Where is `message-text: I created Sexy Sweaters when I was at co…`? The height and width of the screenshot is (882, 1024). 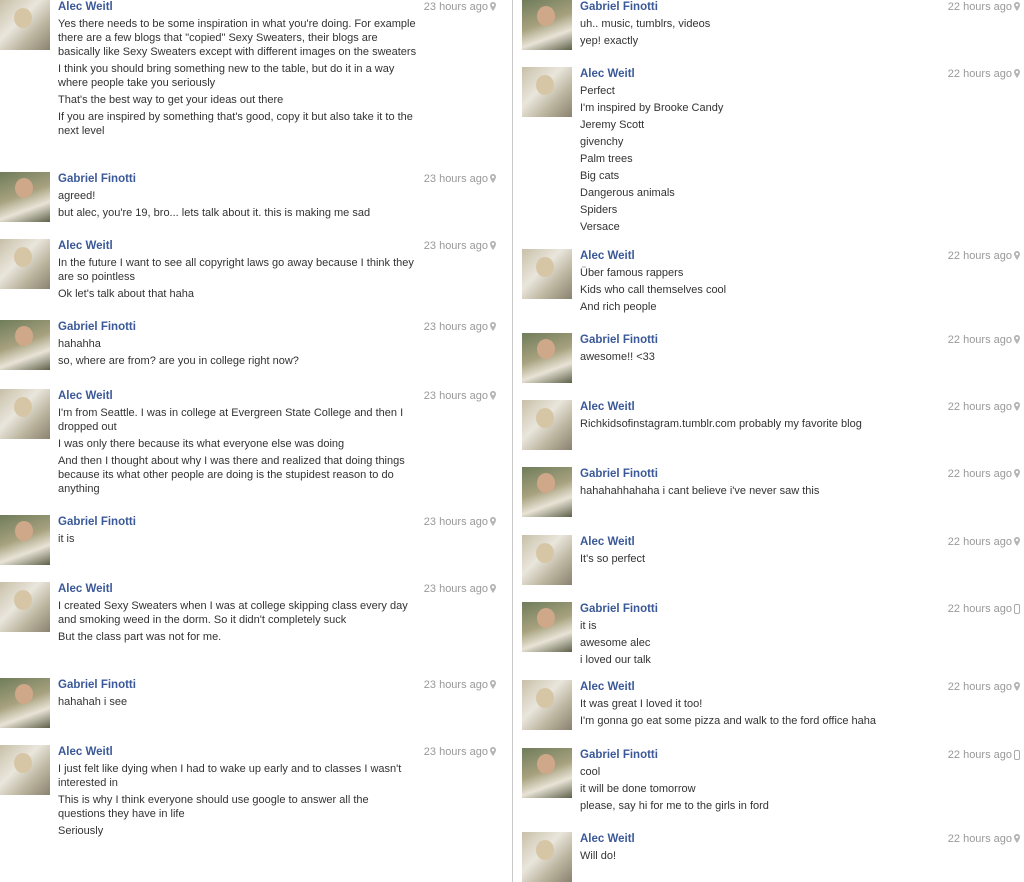
message-text: I created Sexy Sweaters when I was at co… is located at coordinates (233, 613).